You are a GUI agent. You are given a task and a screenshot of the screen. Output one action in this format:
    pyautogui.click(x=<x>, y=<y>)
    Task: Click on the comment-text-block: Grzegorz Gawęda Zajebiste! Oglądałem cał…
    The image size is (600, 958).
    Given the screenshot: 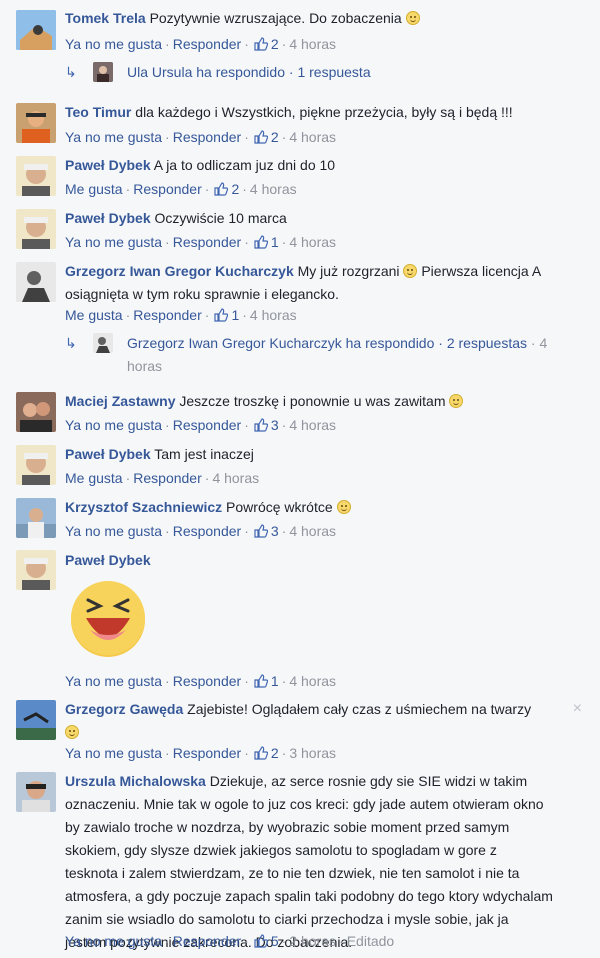 What is the action you would take?
    pyautogui.click(x=320, y=721)
    